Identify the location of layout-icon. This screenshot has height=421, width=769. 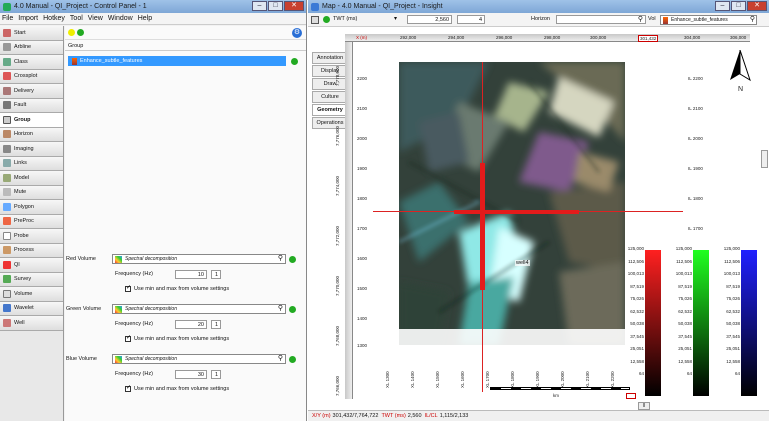
(315, 20).